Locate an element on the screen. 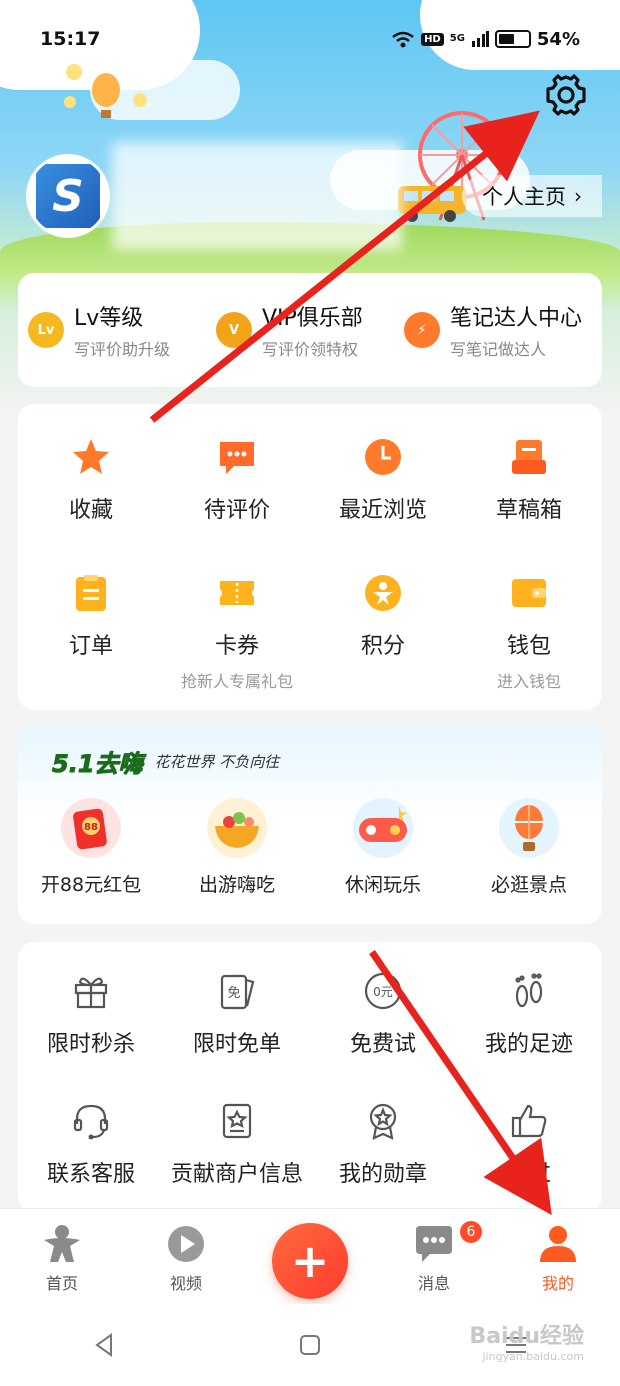 The image size is (620, 1386). promo-grid: 88 开88元红包 出游嗨吃 休闲玩乐 必逛景点 is located at coordinates (310, 846).